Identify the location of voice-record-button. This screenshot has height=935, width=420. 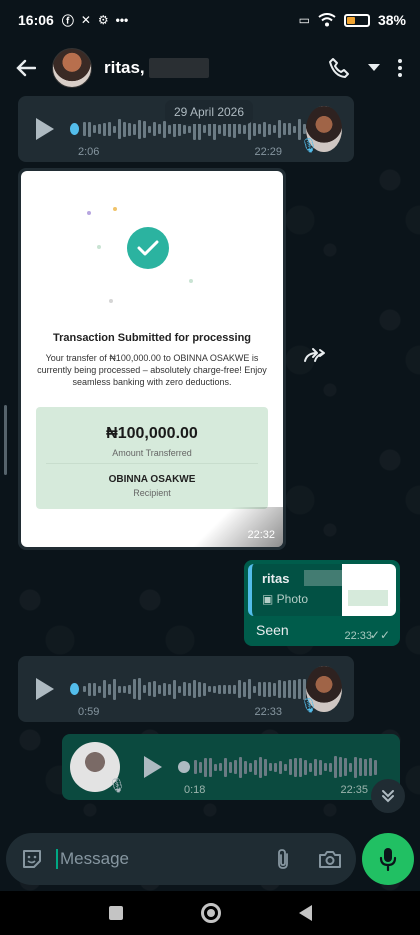
(388, 859).